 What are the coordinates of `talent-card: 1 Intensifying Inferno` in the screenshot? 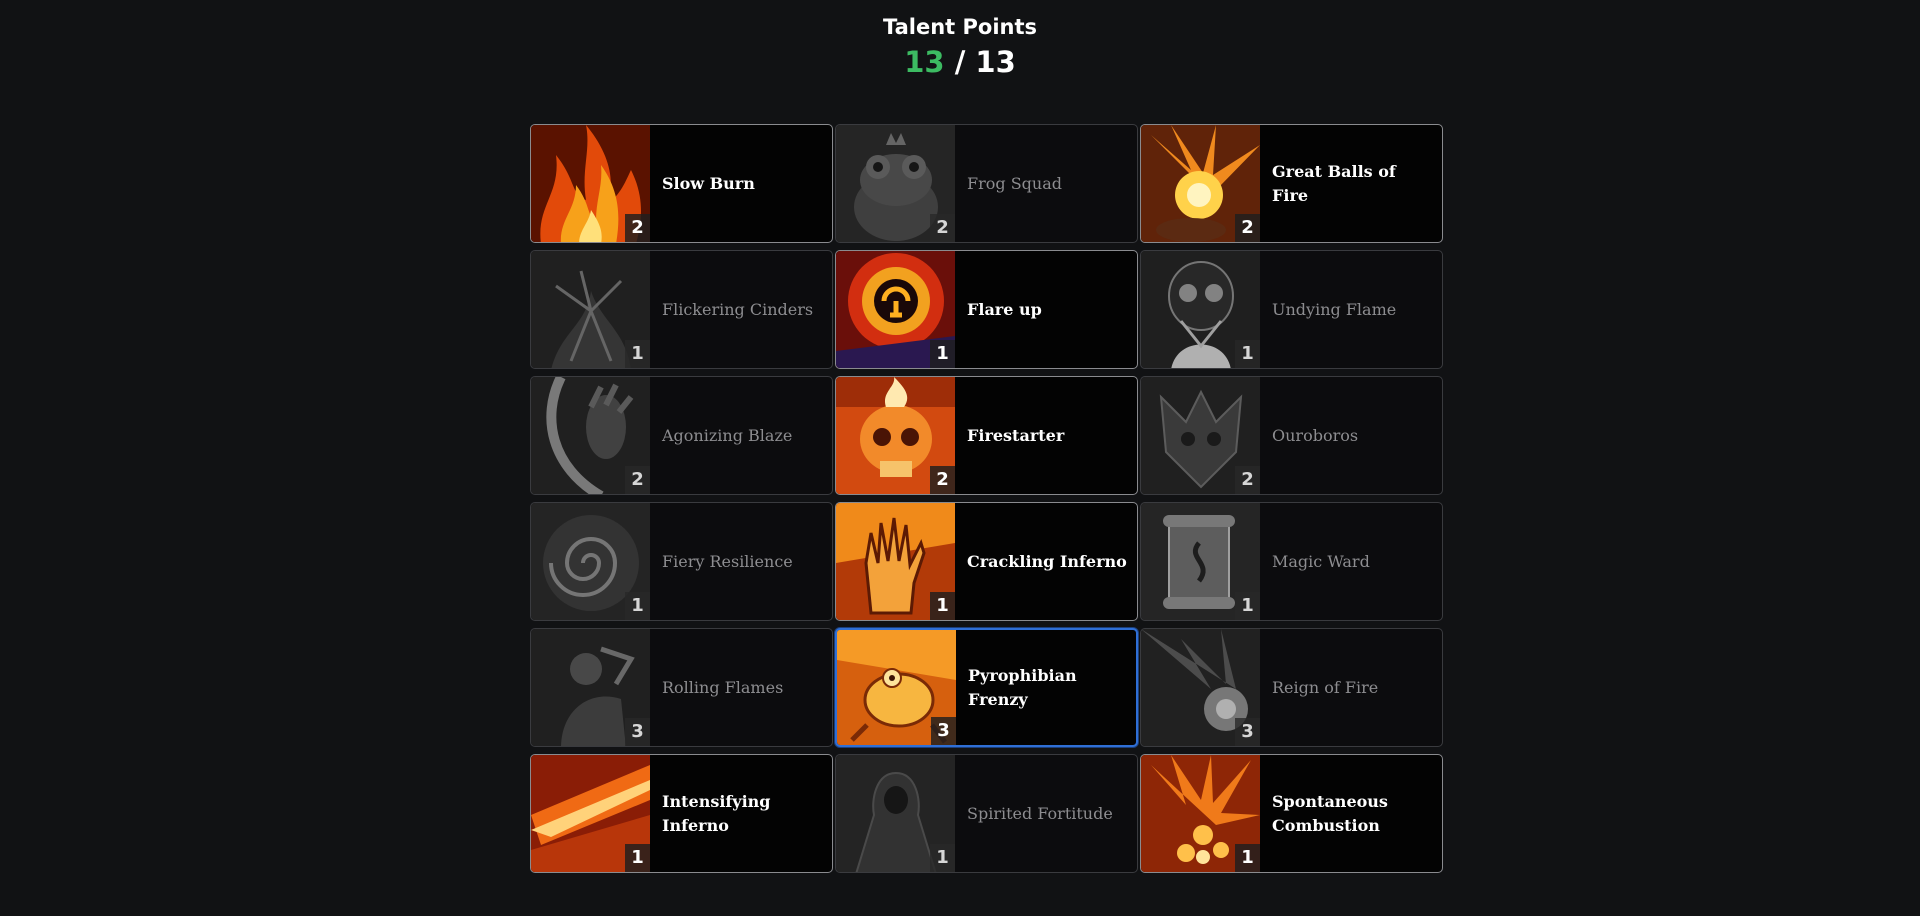 It's located at (681, 813).